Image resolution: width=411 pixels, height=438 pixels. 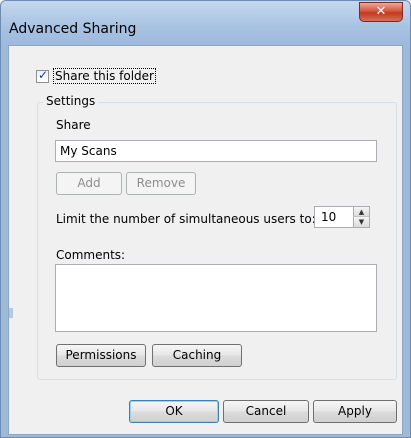 What do you see at coordinates (73, 29) in the screenshot?
I see `window-title: Advanced Sharing` at bounding box center [73, 29].